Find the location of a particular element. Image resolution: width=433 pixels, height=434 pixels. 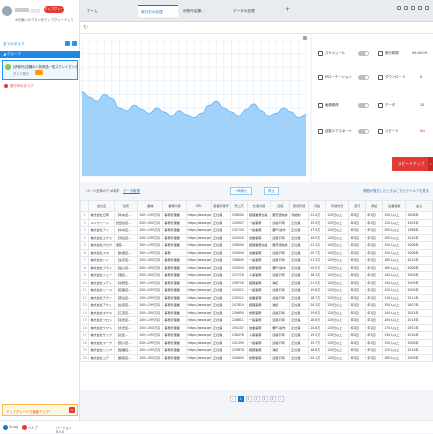

schedule-setting: スケジュール is located at coordinates (331, 53).